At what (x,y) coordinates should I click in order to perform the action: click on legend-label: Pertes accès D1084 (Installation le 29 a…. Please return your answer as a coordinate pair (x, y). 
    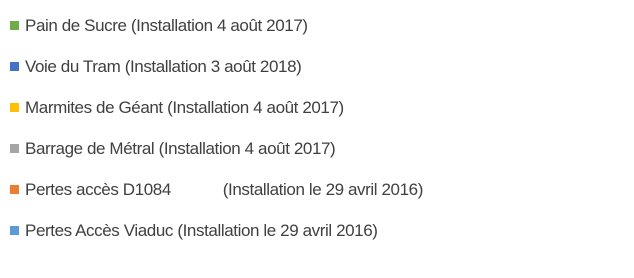
    Looking at the image, I should click on (224, 189).